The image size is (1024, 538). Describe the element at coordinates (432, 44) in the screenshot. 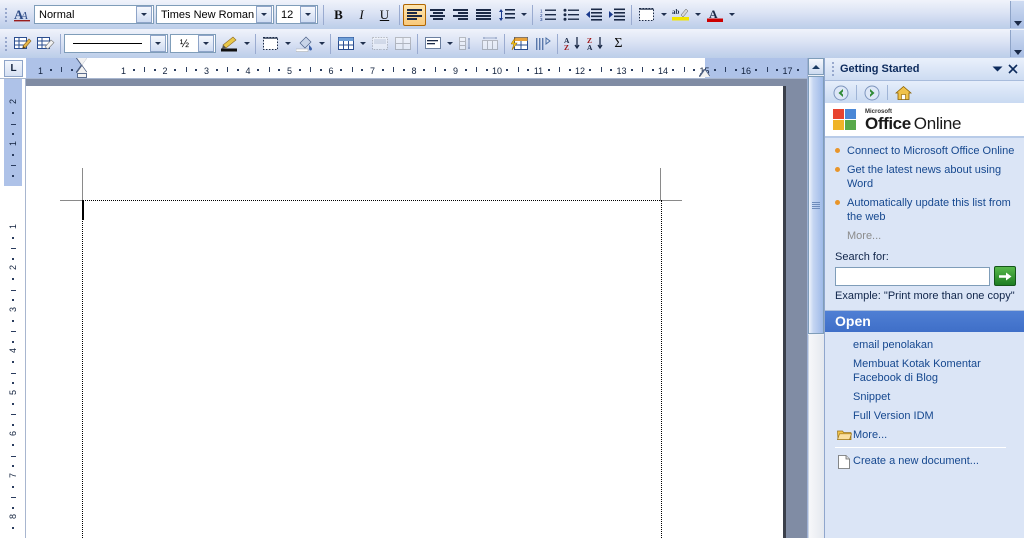

I see `cell-align-button` at that location.